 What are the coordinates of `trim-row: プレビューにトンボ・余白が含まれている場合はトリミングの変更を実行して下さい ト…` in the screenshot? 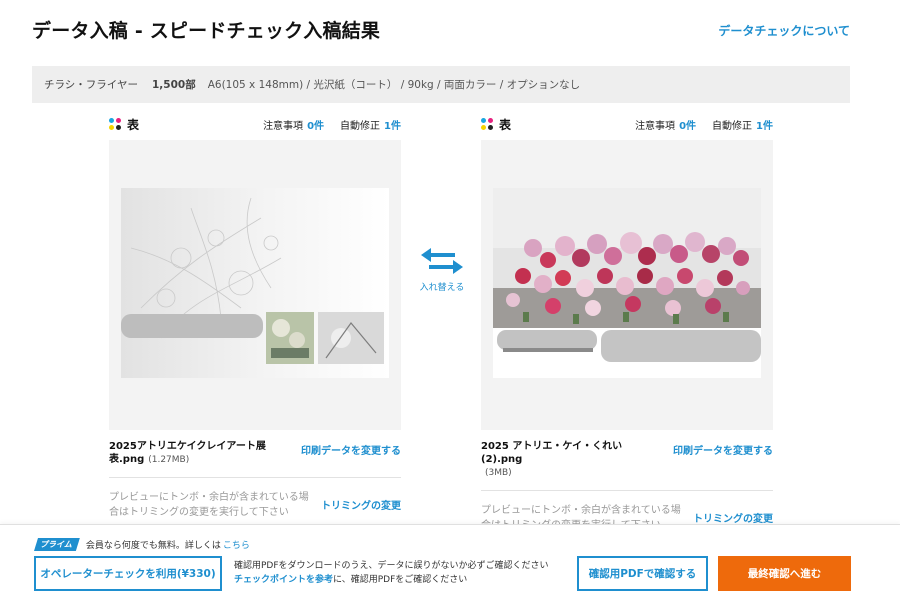 It's located at (255, 505).